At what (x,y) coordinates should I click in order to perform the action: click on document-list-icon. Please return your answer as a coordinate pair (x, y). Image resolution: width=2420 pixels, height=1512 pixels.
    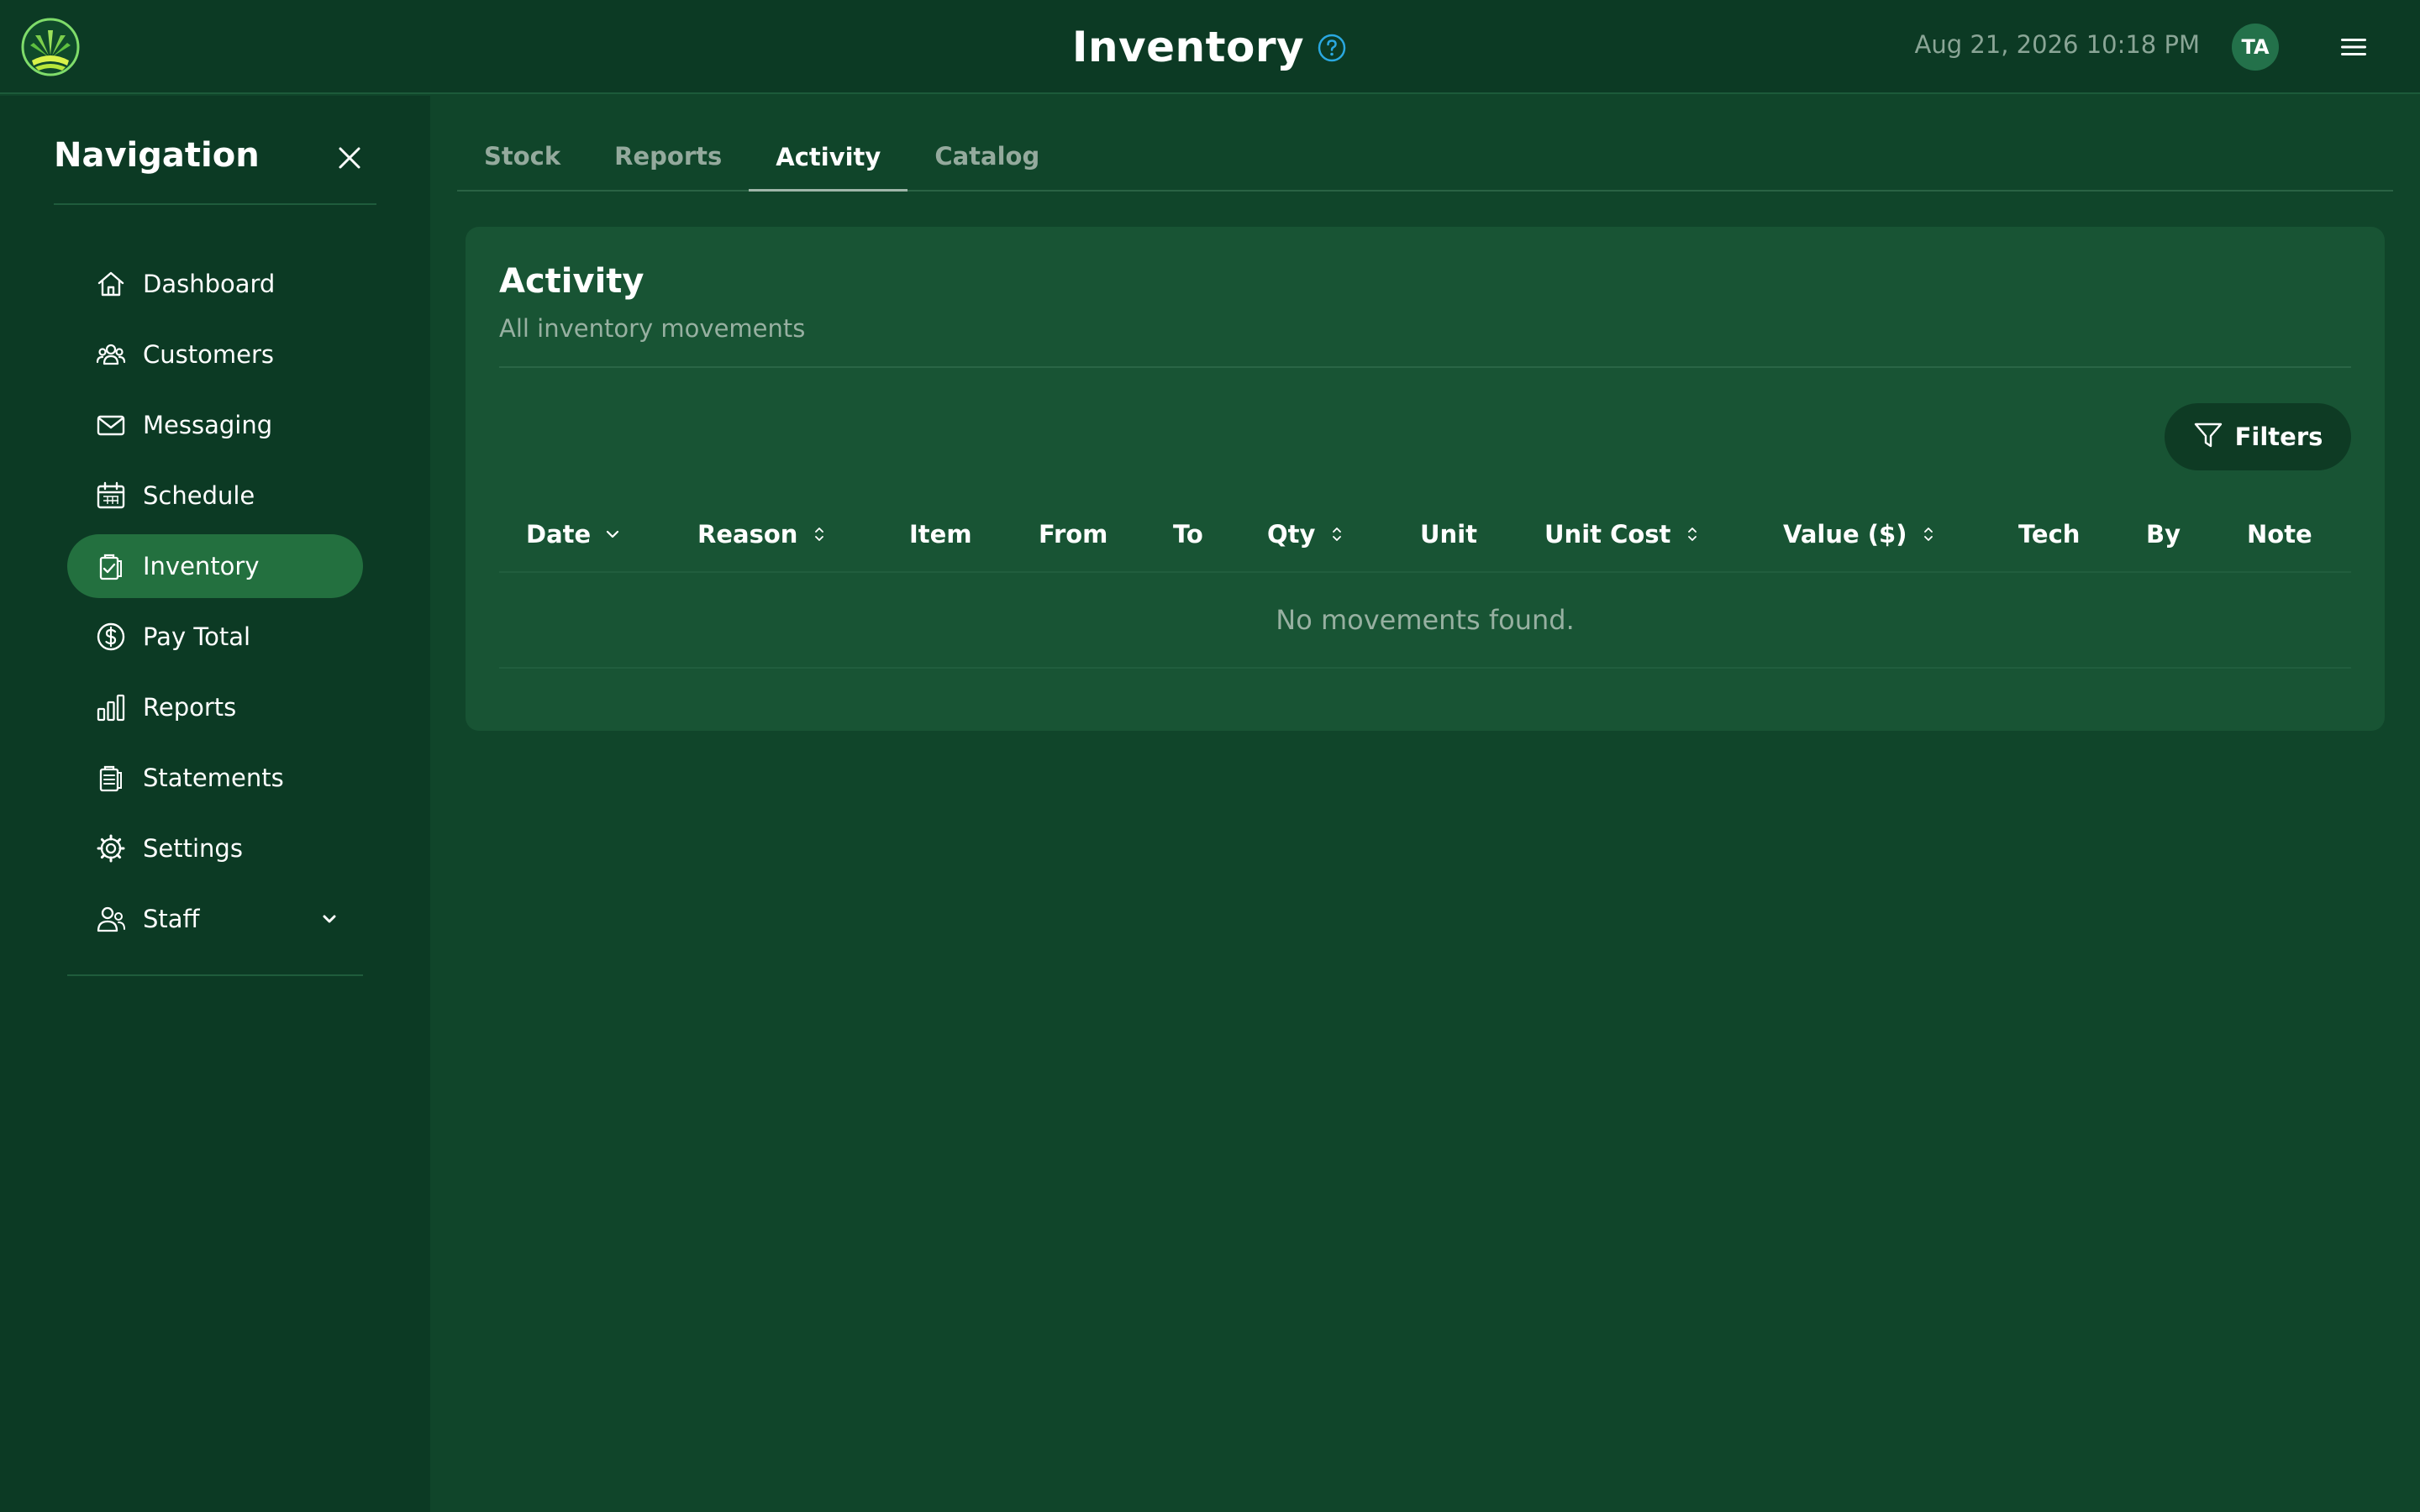
    Looking at the image, I should click on (111, 778).